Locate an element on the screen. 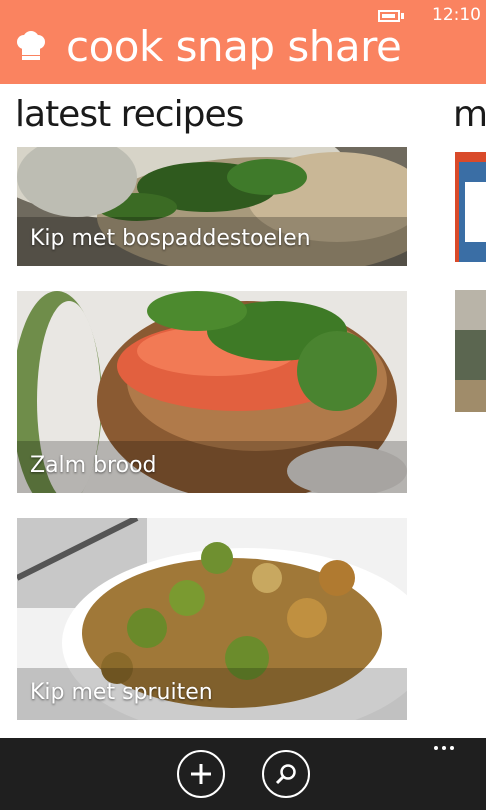  pivot-title-latest-recipes: latest recipes is located at coordinates (129, 114).